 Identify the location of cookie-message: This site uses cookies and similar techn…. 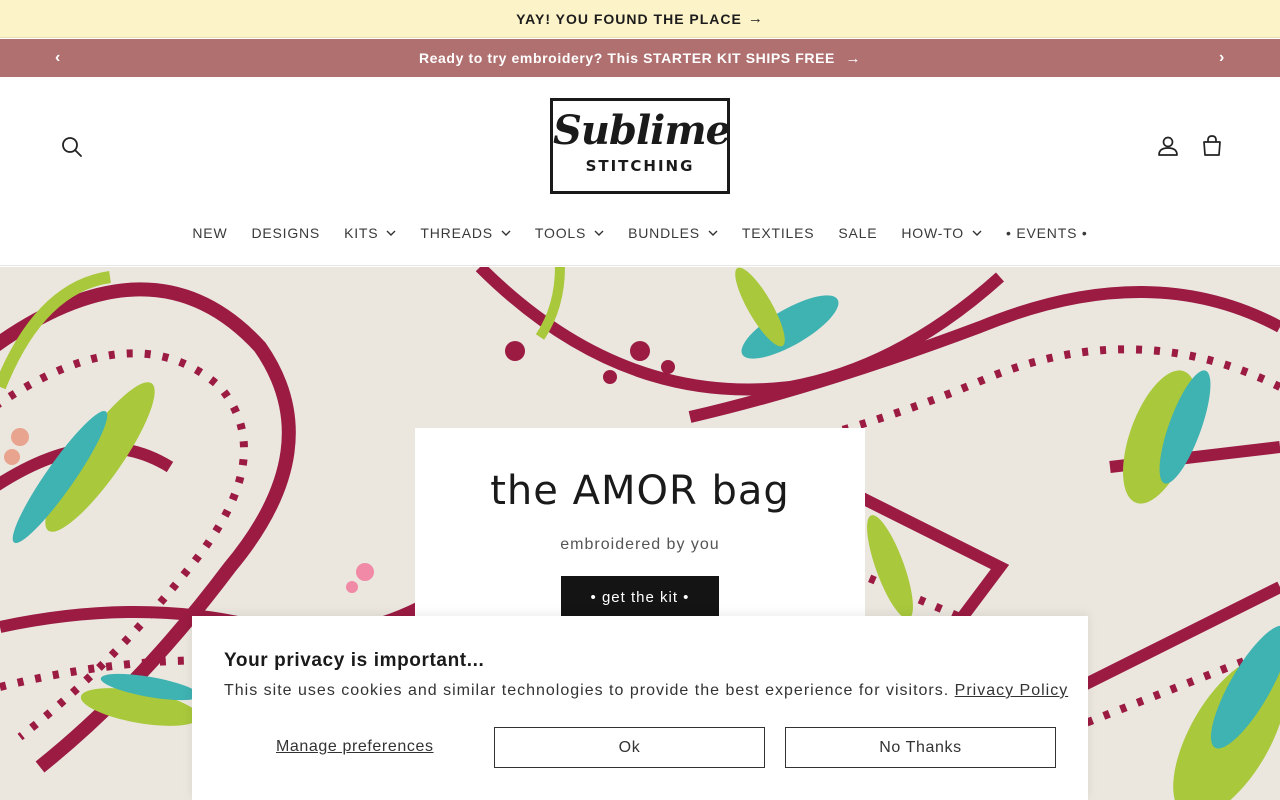
(646, 691).